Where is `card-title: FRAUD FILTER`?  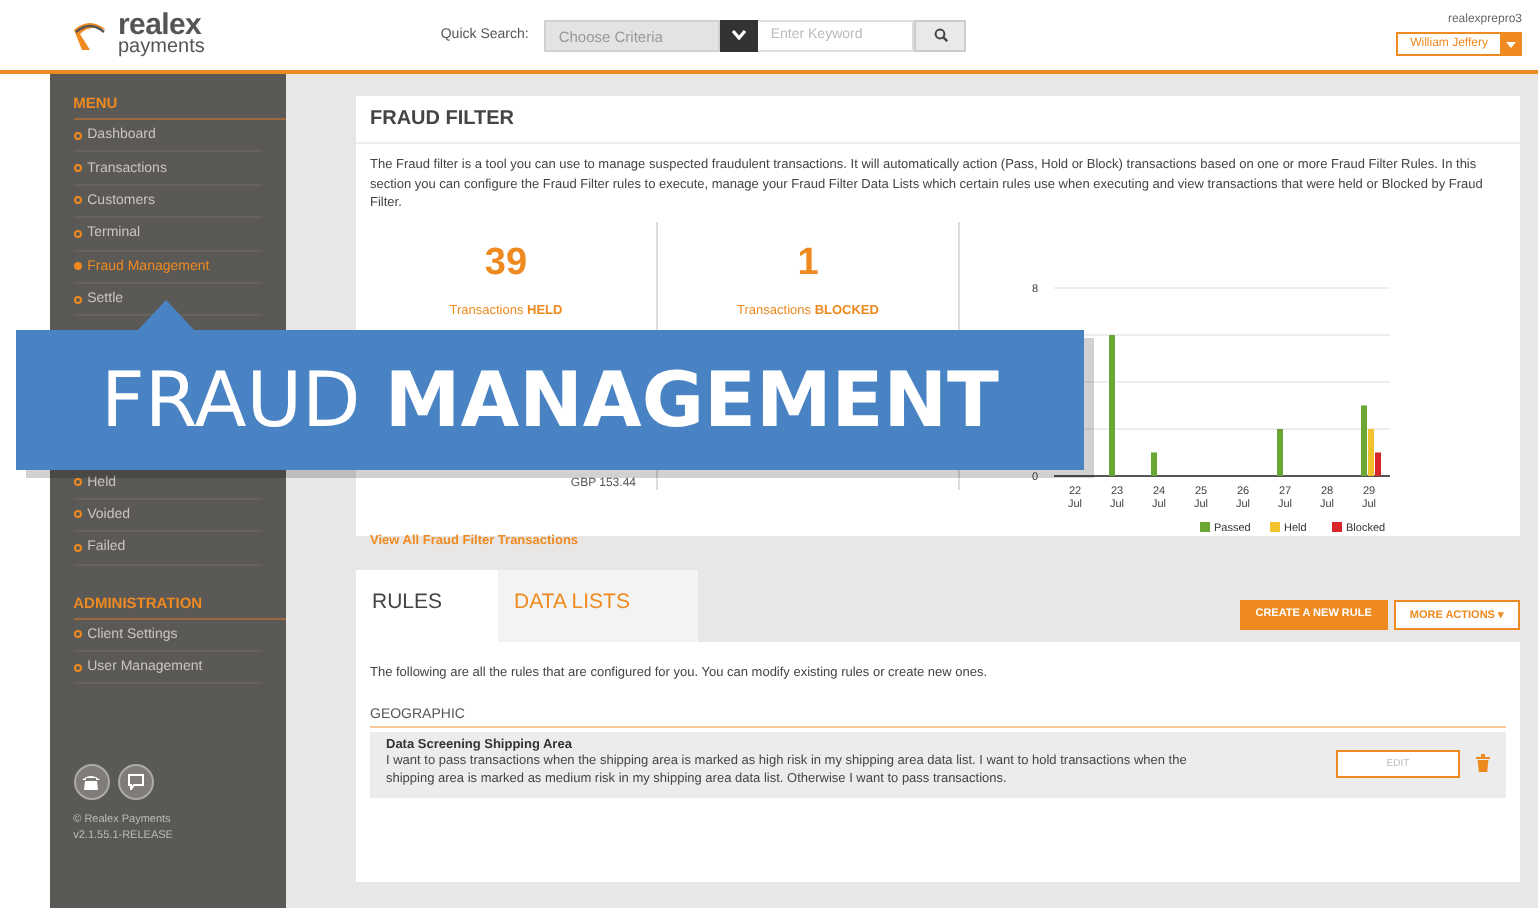
card-title: FRAUD FILTER is located at coordinates (938, 120).